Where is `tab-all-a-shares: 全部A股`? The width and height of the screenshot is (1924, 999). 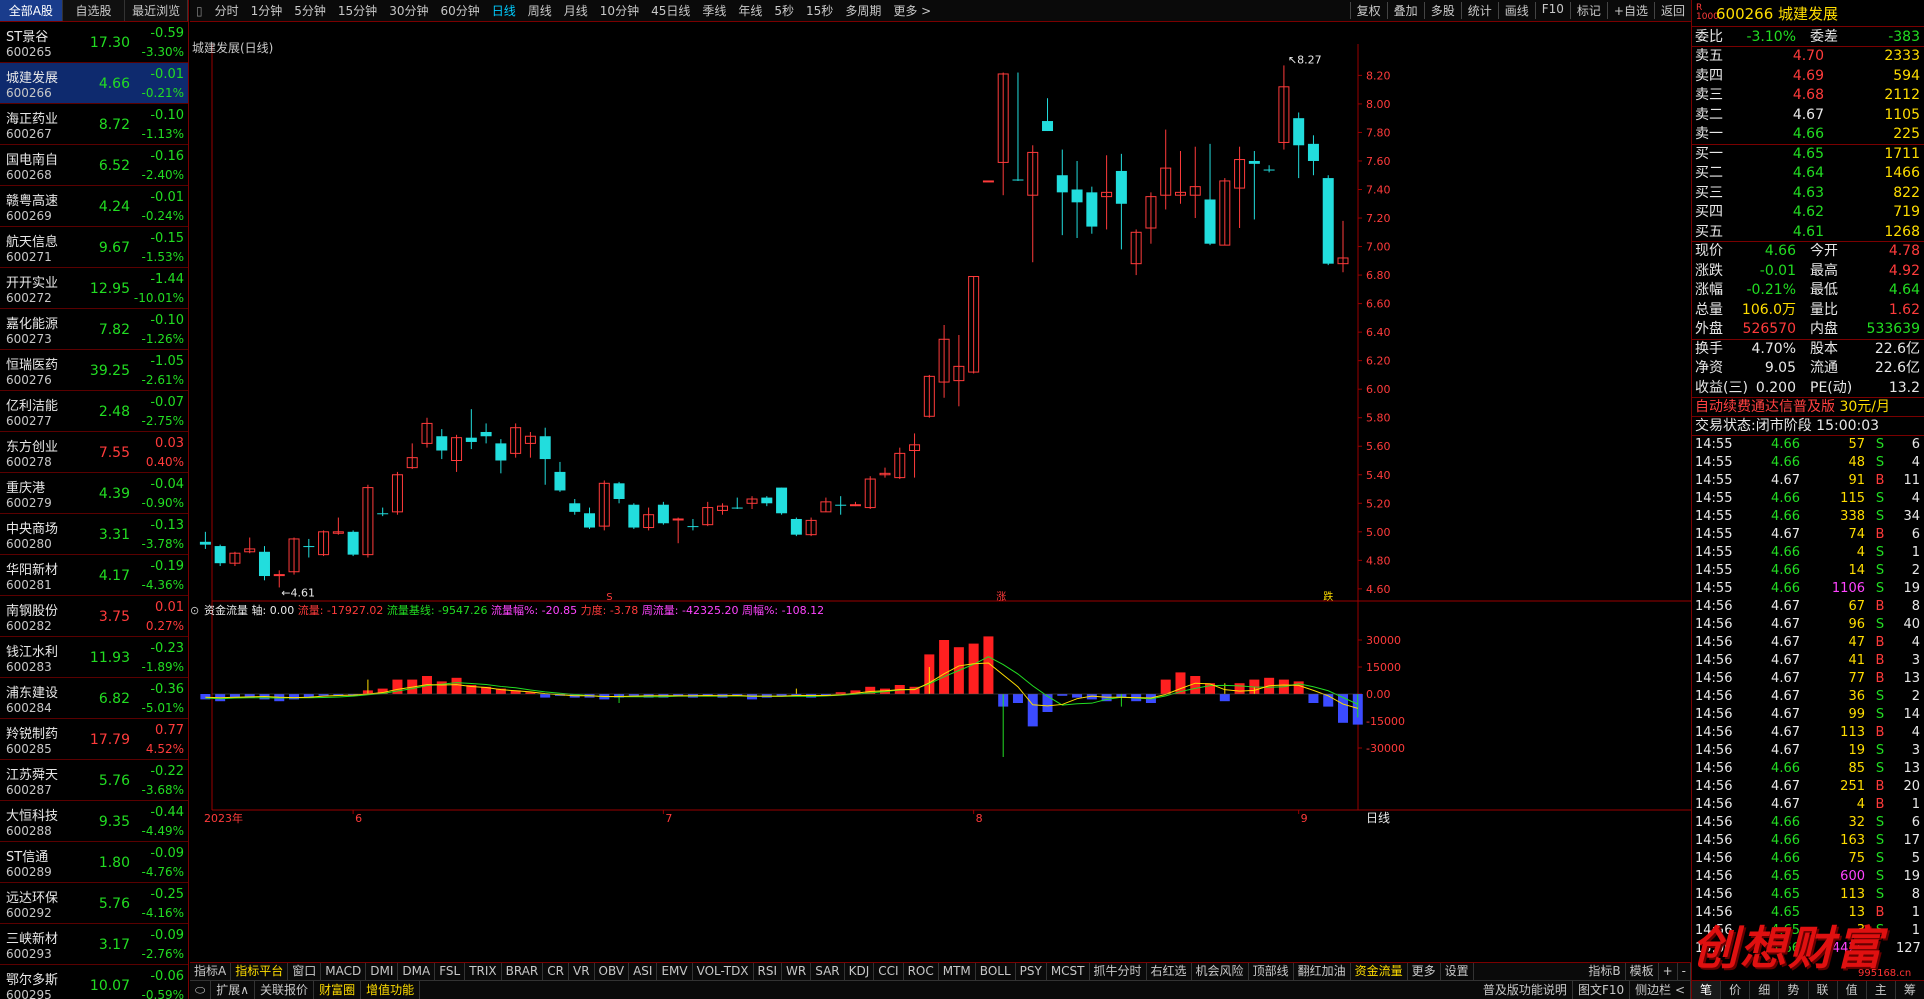 tab-all-a-shares: 全部A股 is located at coordinates (31, 10).